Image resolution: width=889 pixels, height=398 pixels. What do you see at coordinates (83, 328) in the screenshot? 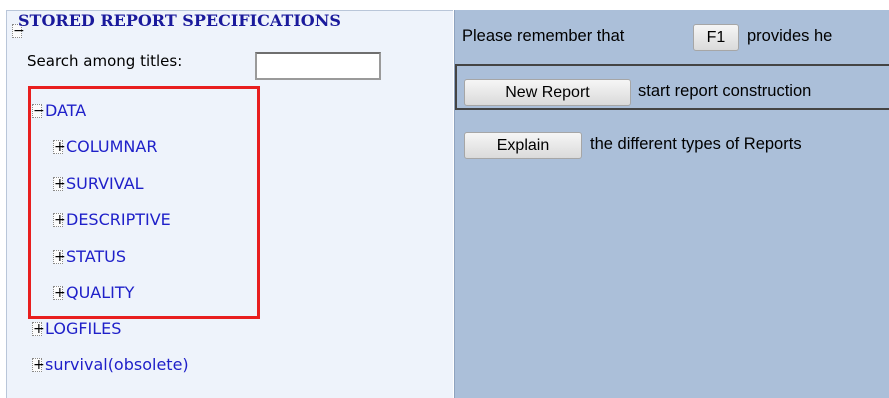
I see `tree-item-logfiles: LOGFILES` at bounding box center [83, 328].